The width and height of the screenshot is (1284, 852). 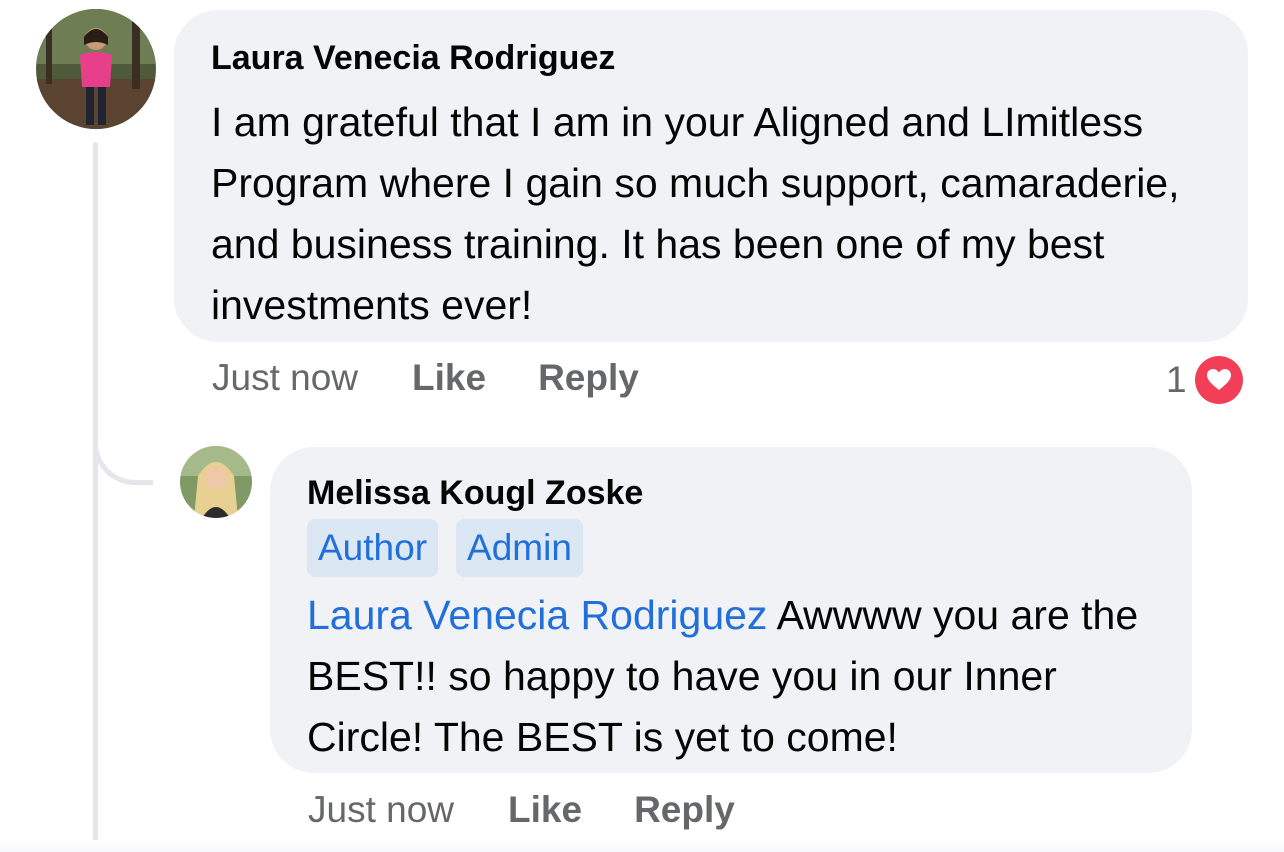 I want to click on reply-actions: Just now Like Reply, so click(x=547, y=810).